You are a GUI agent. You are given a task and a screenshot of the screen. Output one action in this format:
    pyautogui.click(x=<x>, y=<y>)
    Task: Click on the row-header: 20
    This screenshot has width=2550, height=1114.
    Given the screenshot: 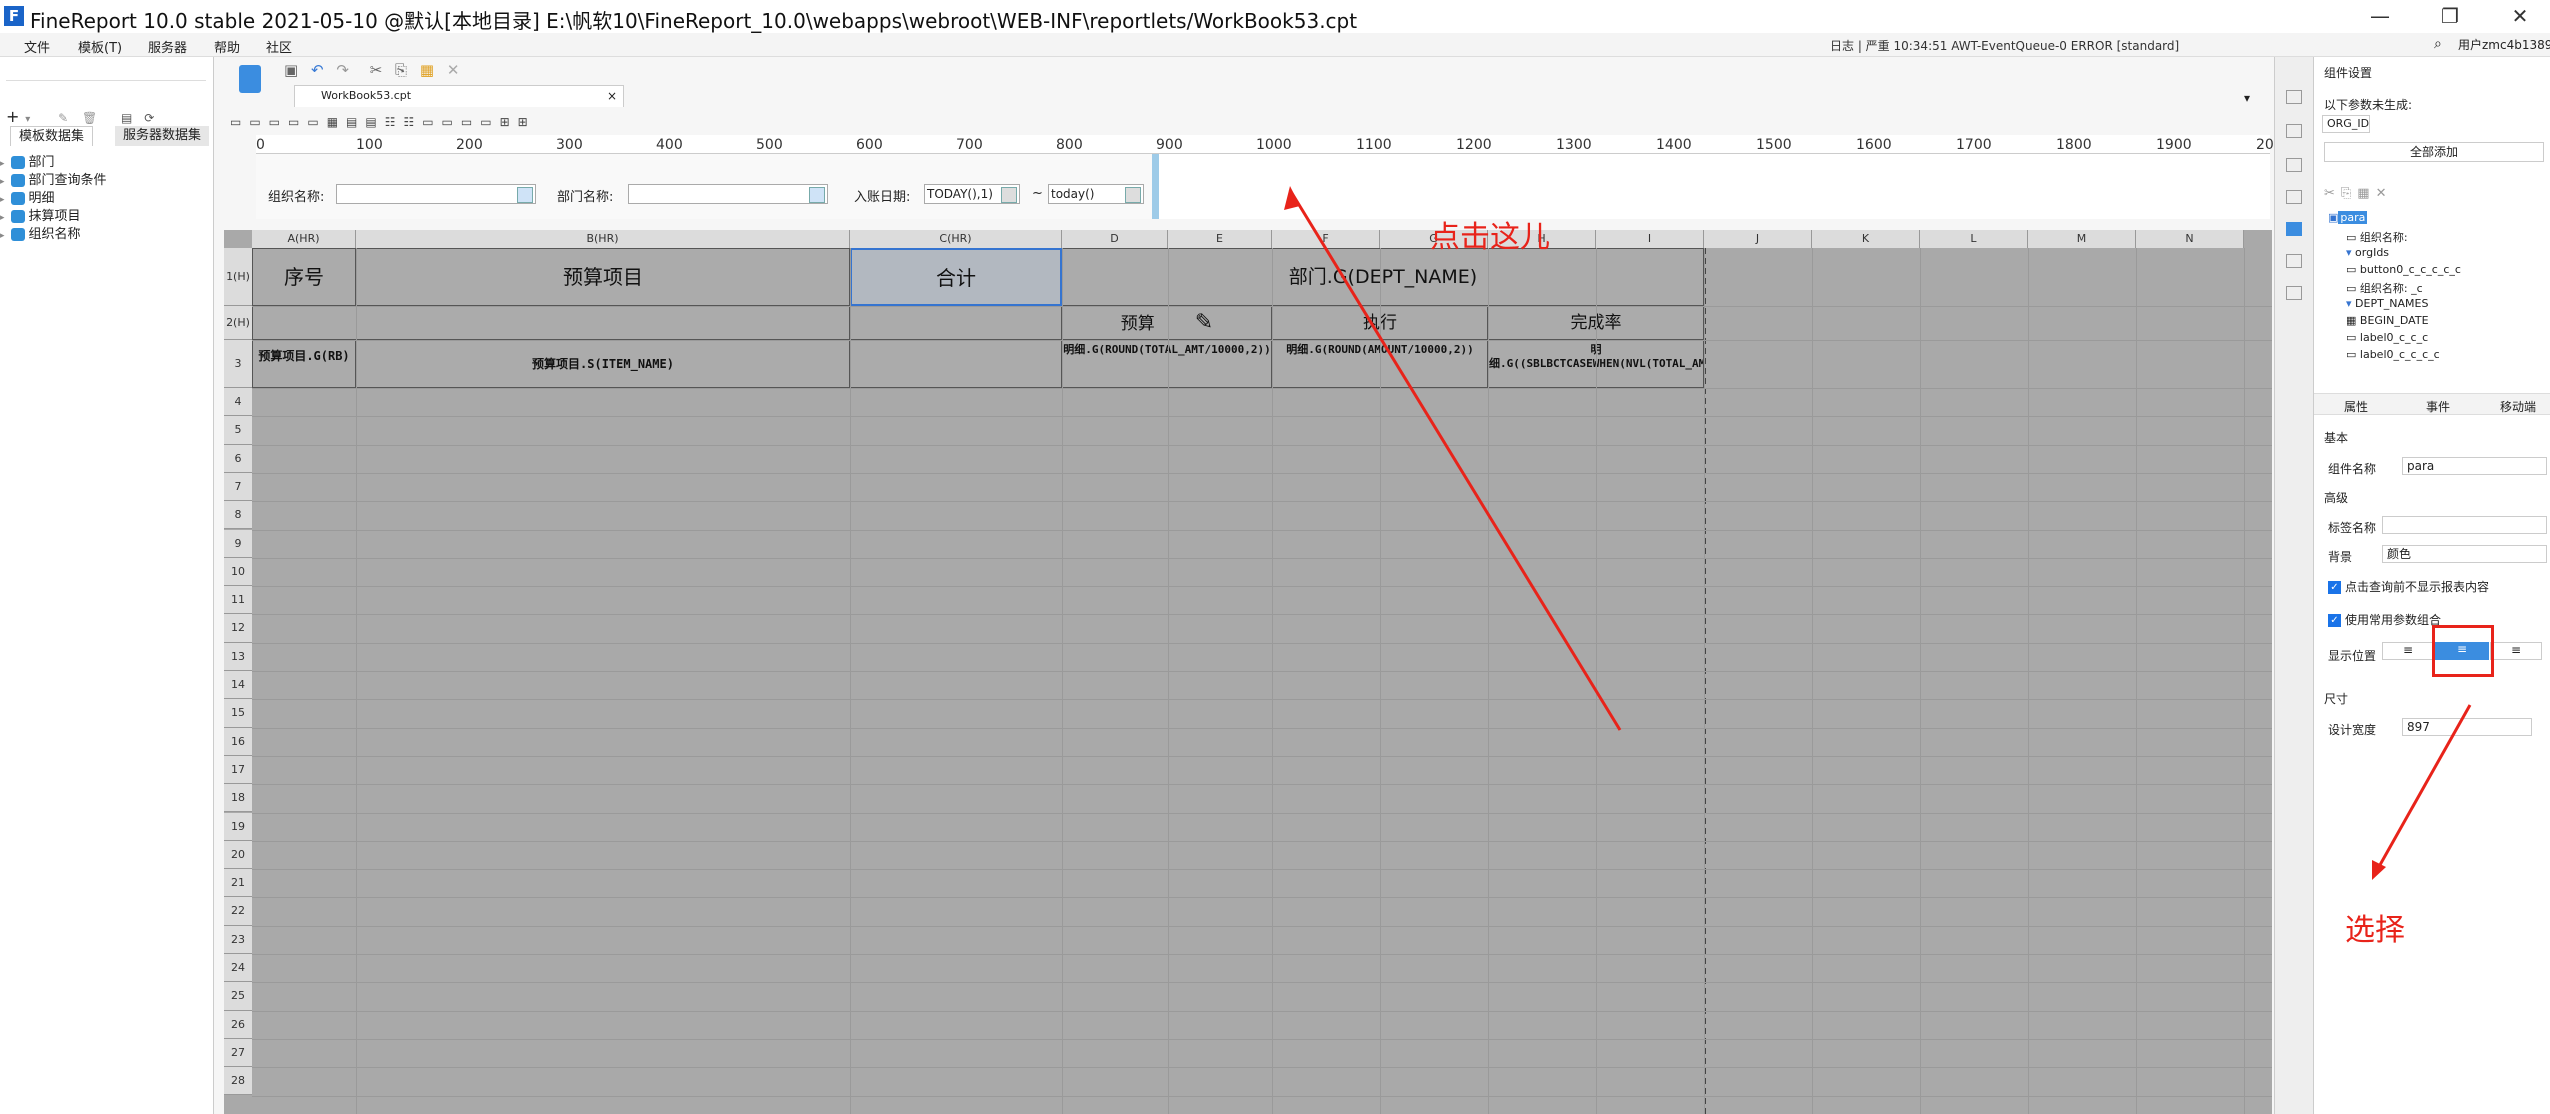 What is the action you would take?
    pyautogui.click(x=238, y=855)
    